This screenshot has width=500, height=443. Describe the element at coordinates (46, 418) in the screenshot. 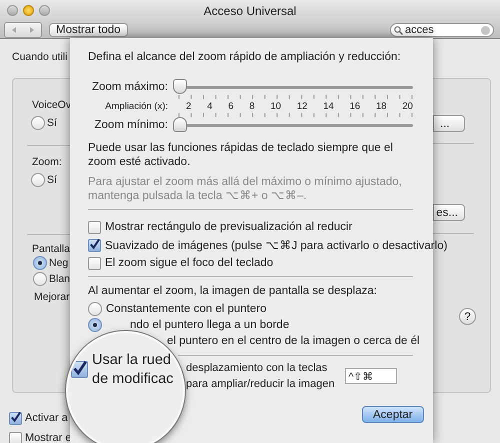

I see `checkbox-label: Activar a` at that location.